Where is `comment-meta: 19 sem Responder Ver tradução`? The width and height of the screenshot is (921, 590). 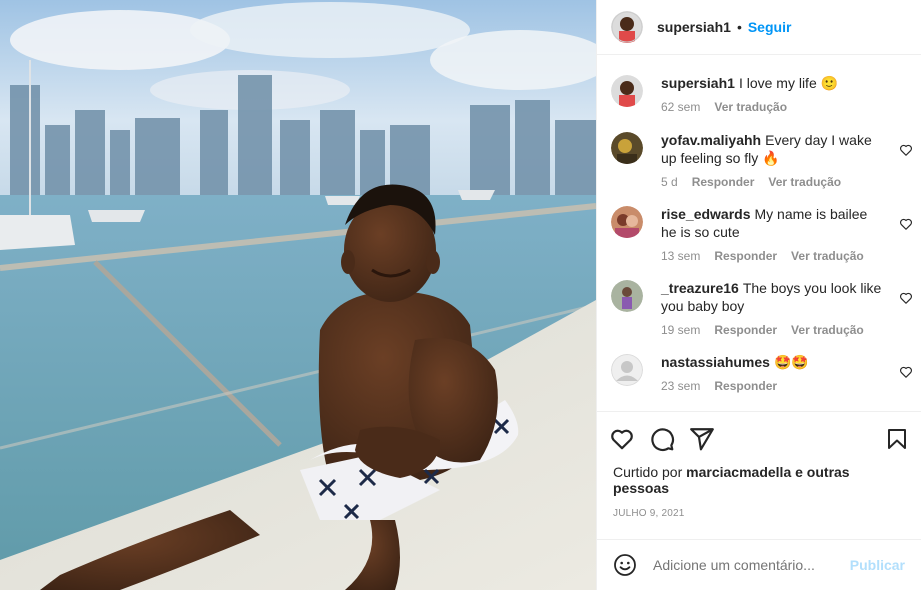
comment-meta: 19 sem Responder Ver tradução is located at coordinates (773, 330).